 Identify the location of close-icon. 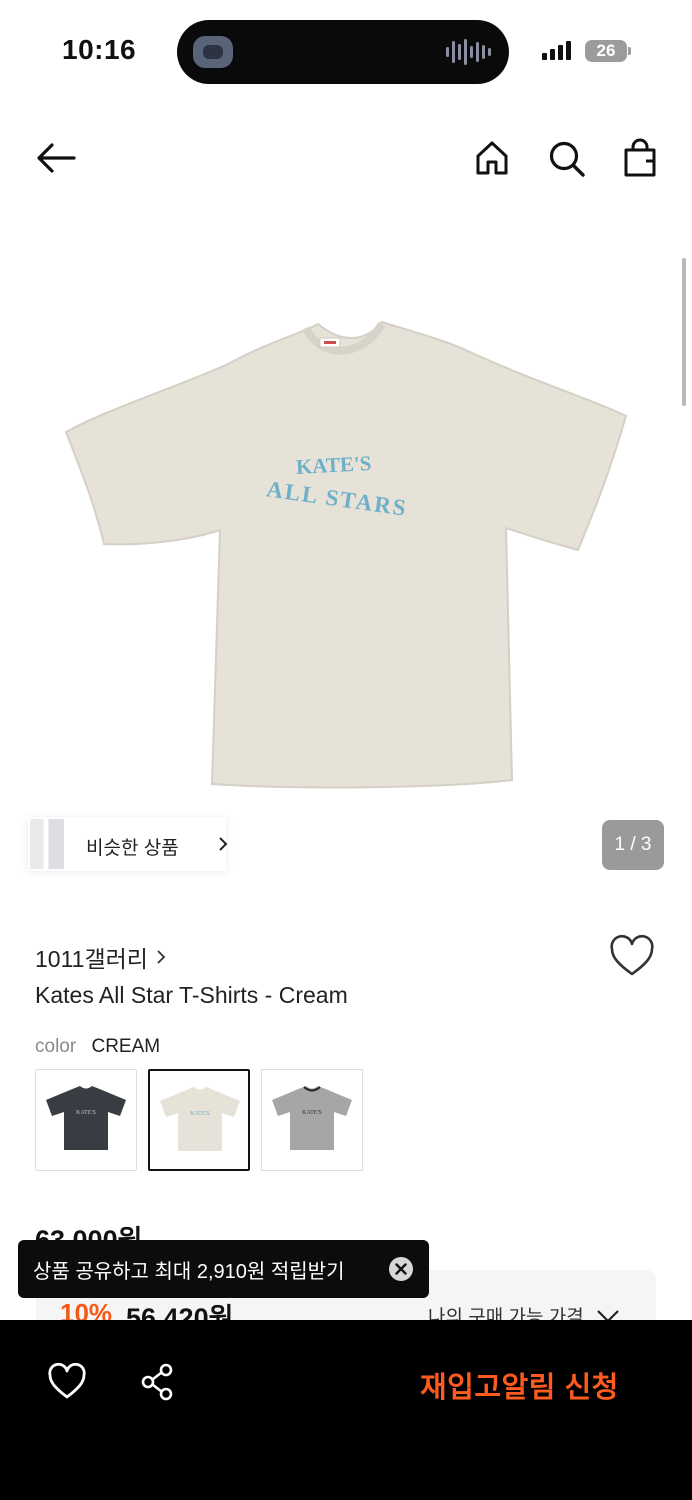
(401, 1269).